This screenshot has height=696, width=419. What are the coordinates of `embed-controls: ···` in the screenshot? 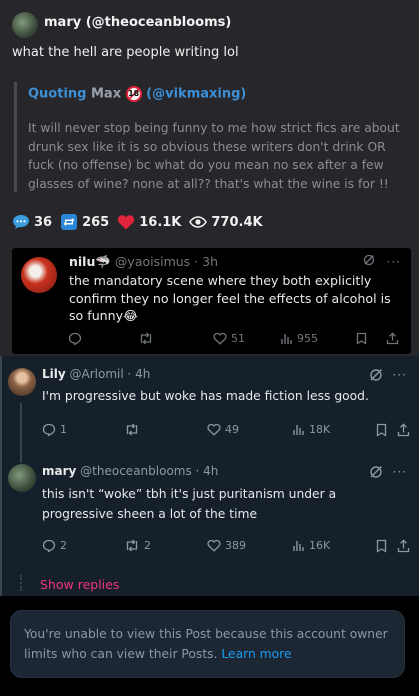 It's located at (382, 261).